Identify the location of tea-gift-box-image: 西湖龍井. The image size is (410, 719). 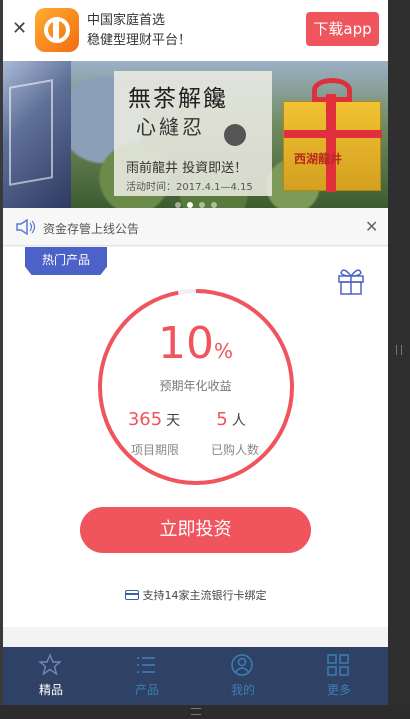
(332, 135).